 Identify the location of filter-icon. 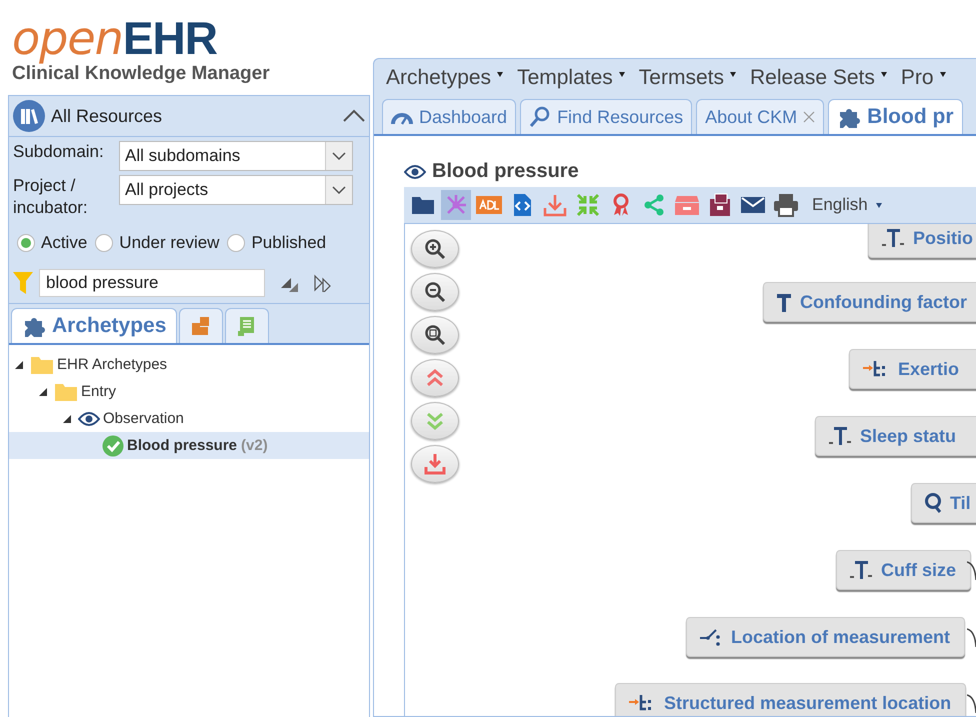
(23, 283).